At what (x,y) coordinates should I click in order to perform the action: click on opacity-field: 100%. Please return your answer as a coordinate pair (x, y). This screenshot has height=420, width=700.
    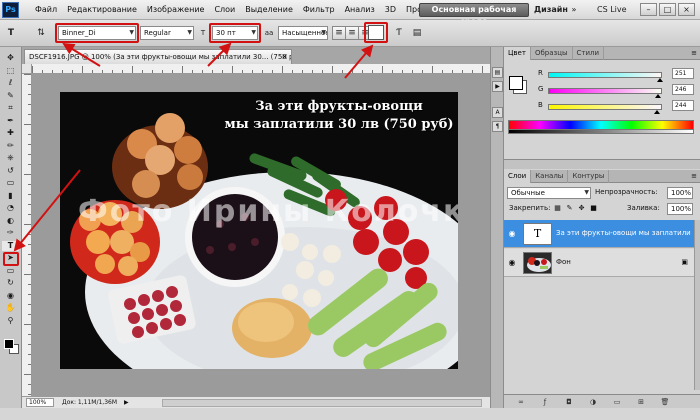
    Looking at the image, I should click on (680, 193).